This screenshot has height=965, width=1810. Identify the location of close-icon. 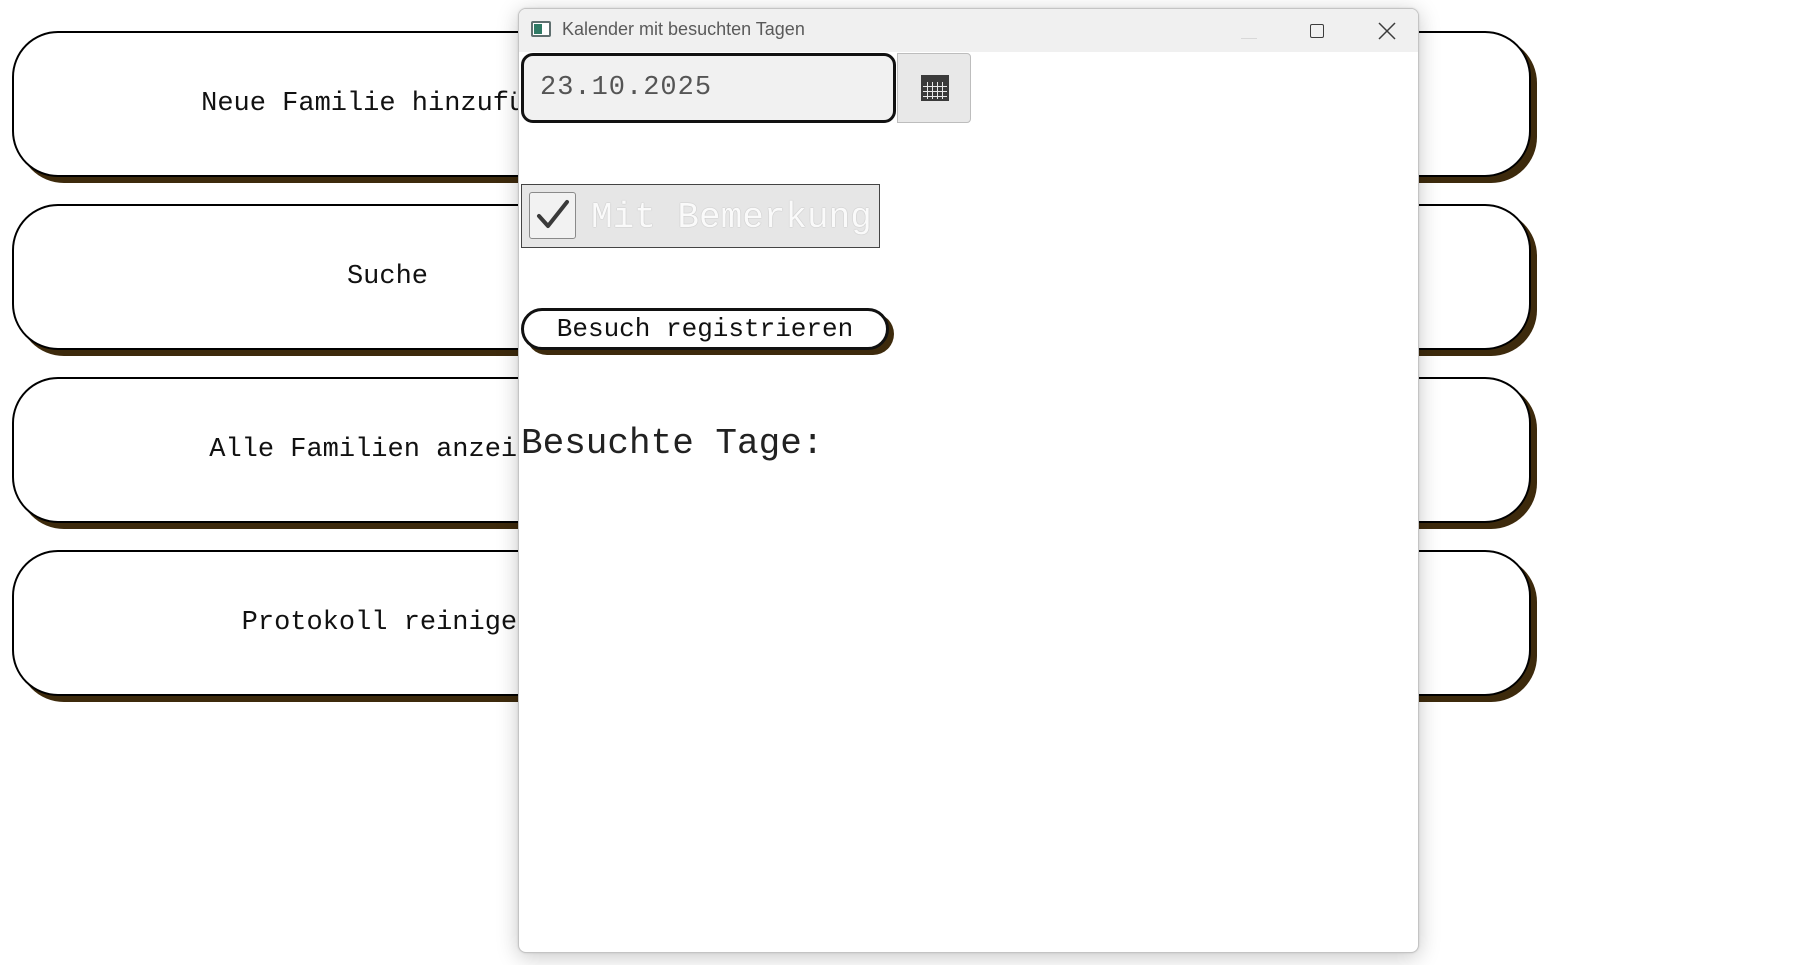
(1387, 31).